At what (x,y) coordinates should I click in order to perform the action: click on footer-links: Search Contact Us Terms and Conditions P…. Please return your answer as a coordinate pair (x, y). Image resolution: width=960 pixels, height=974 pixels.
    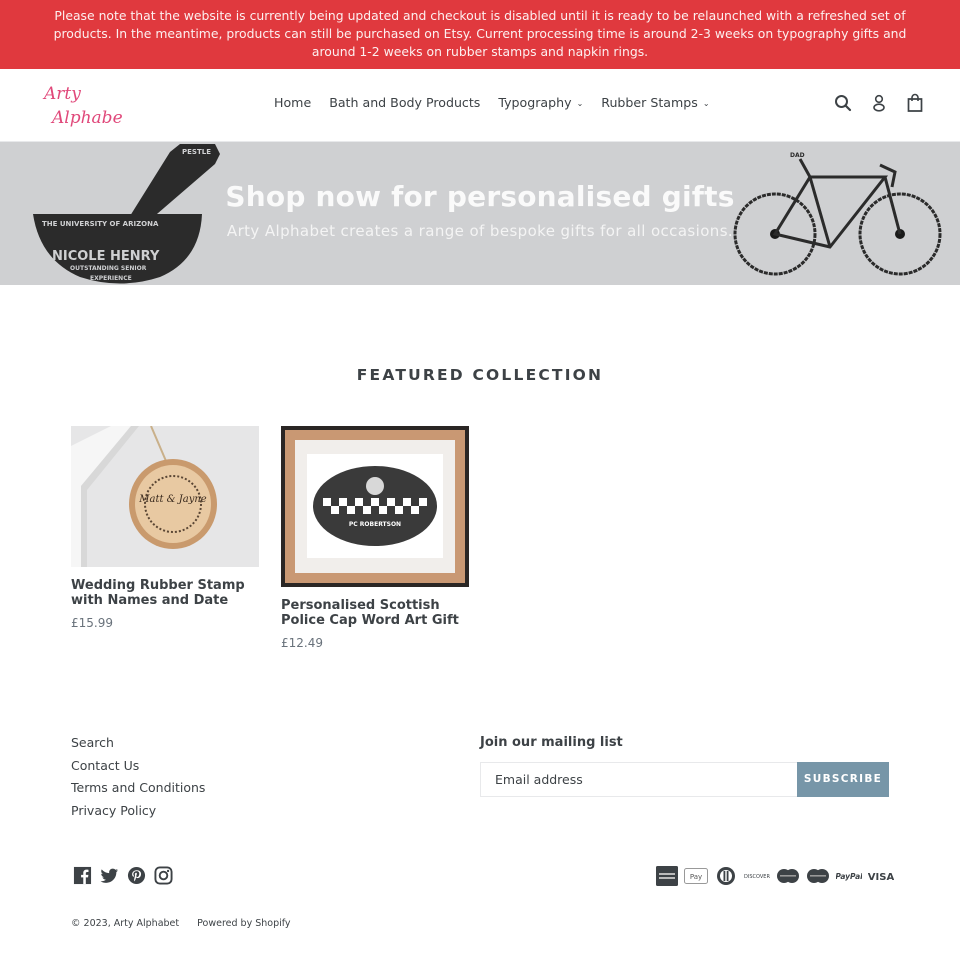
    Looking at the image, I should click on (138, 780).